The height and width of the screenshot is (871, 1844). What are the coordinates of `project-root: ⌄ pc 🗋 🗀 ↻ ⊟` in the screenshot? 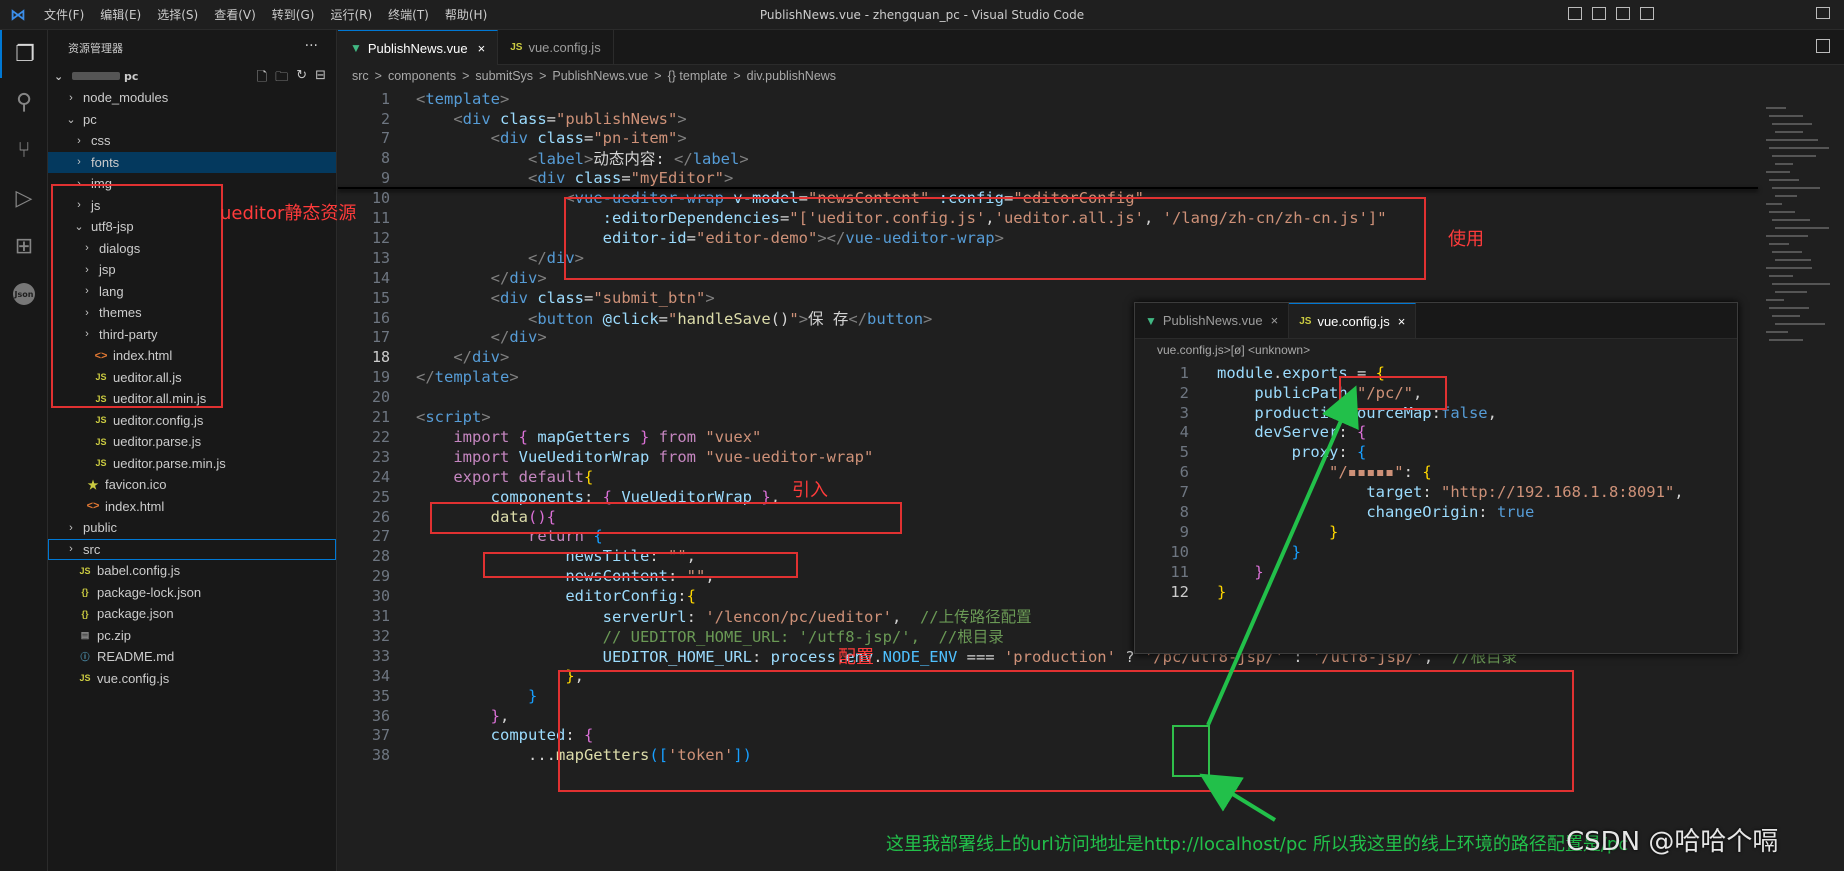 It's located at (192, 76).